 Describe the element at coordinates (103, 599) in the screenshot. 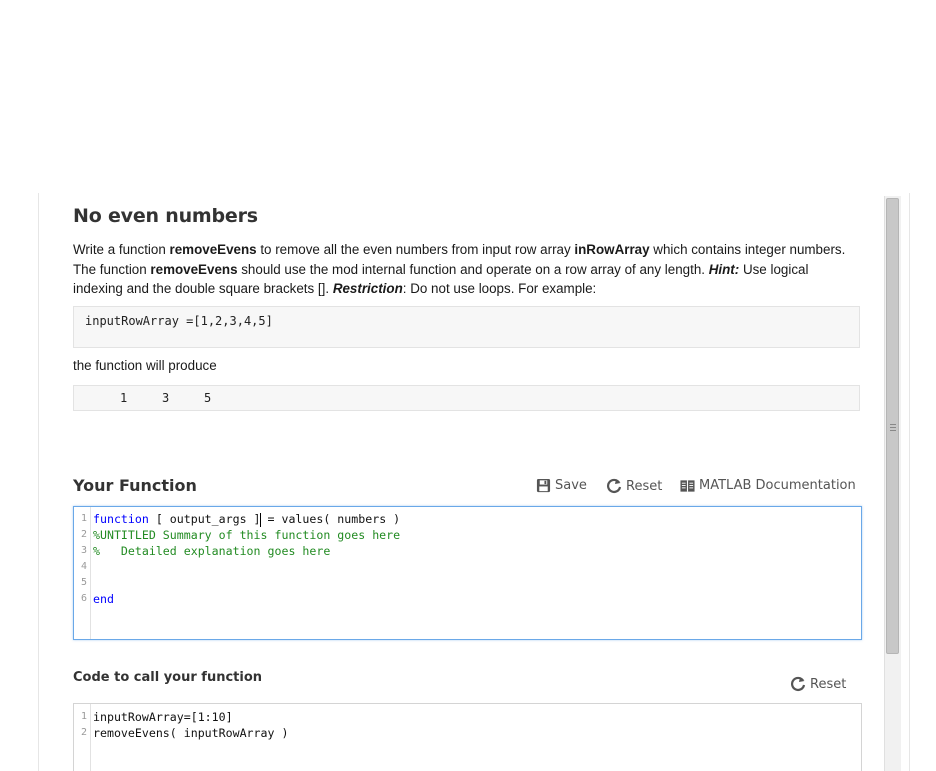

I see `keyword: end` at that location.